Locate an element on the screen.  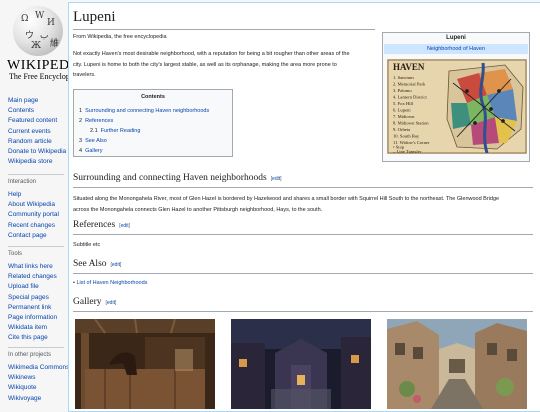
section-heading-references: References [edit] is located at coordinates (101, 225).